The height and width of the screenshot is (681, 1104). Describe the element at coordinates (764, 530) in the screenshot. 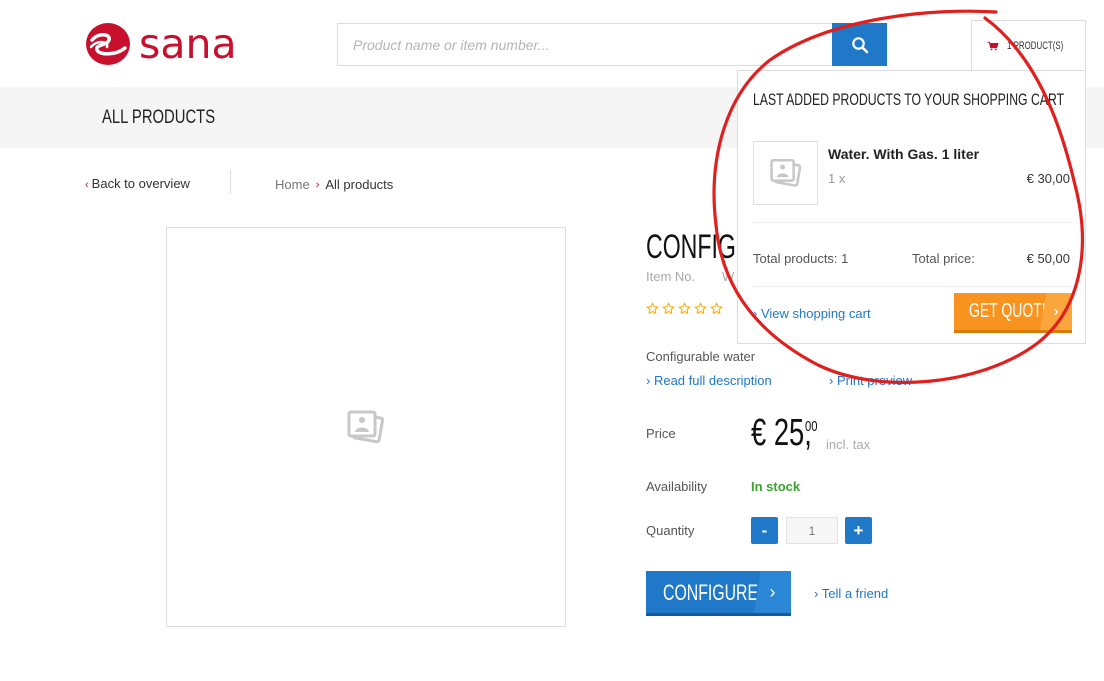

I see `quantity-decrease-button: -` at that location.